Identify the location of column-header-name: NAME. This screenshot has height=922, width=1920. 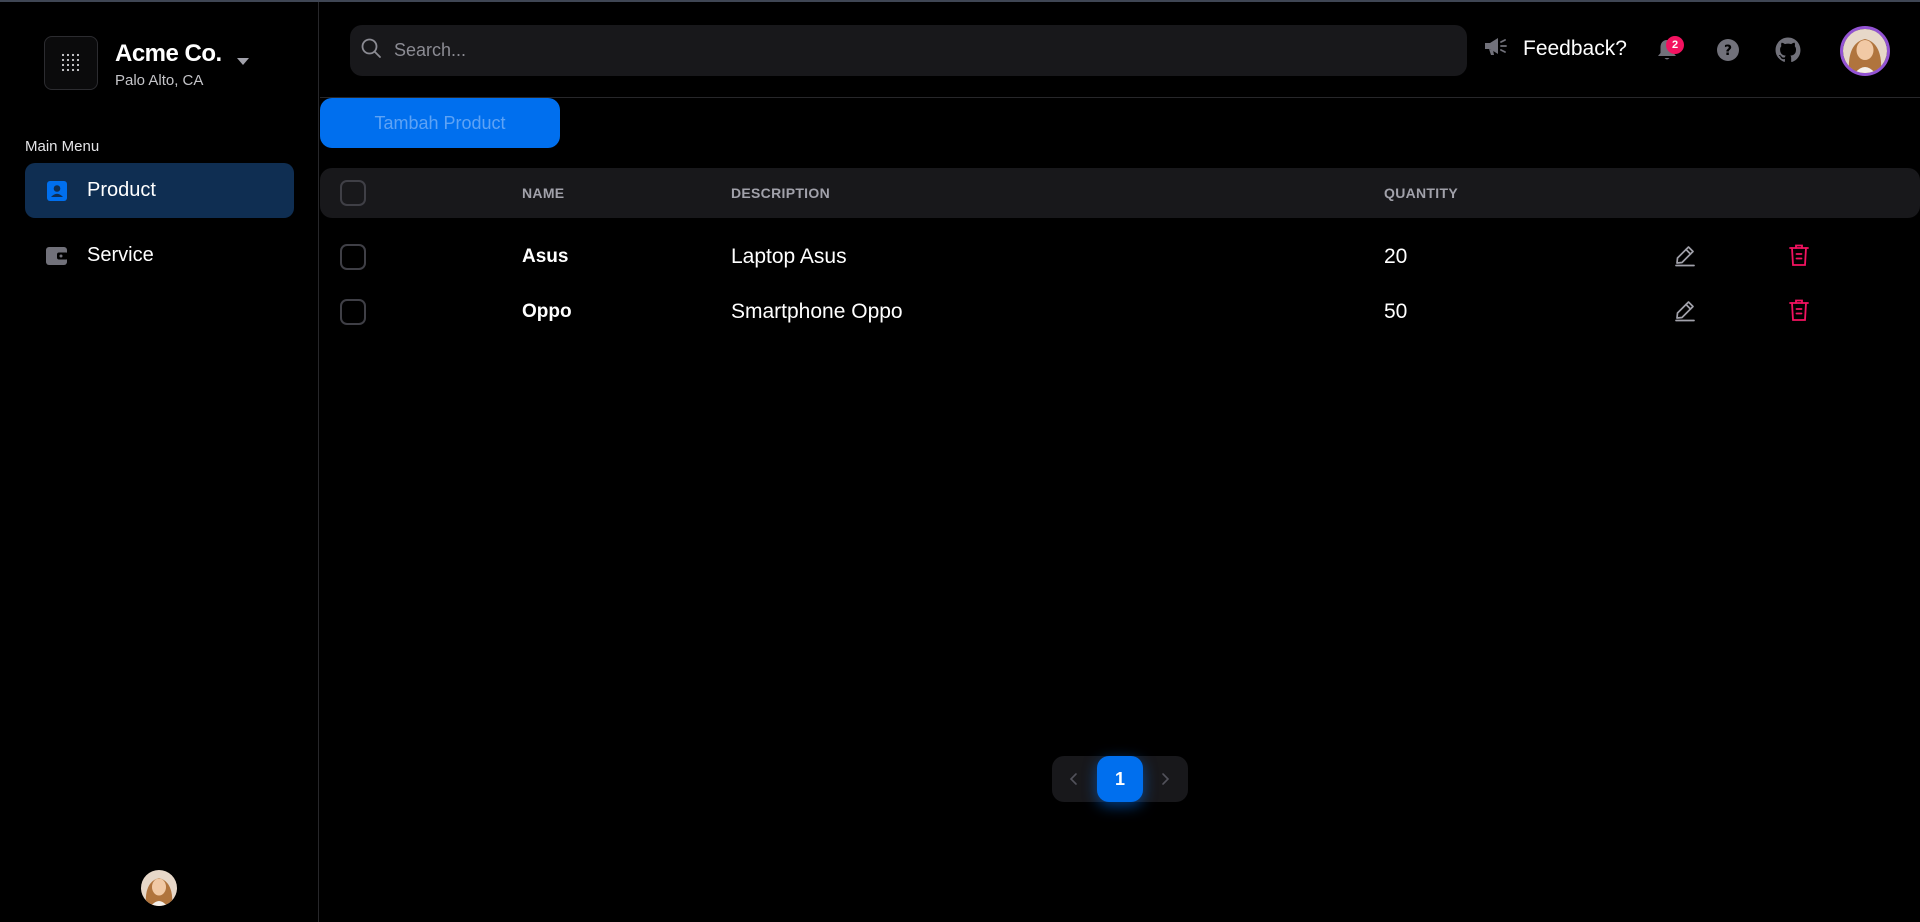
(543, 193).